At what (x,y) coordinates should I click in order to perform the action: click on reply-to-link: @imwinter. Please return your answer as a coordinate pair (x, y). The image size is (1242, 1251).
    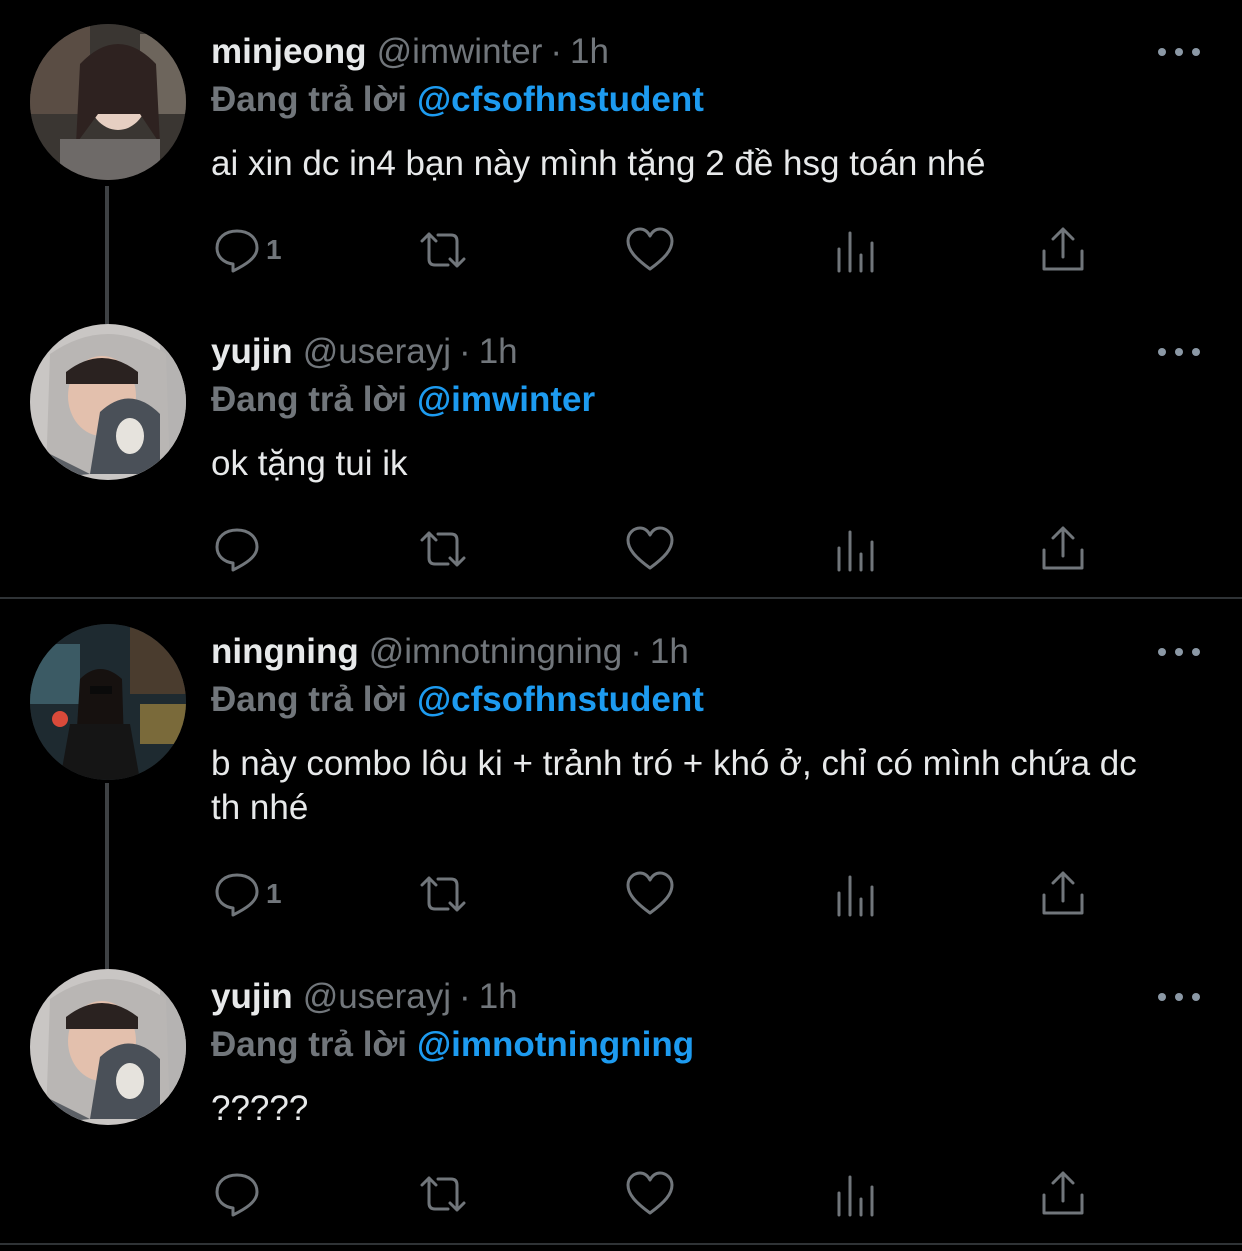
    Looking at the image, I should click on (506, 399).